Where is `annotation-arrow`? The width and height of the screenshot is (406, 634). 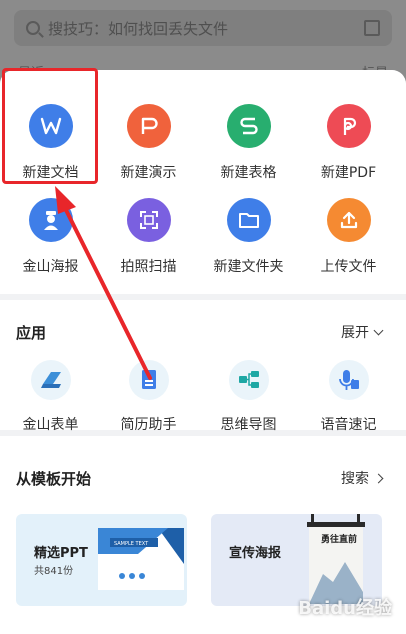
annotation-arrow is located at coordinates (103, 283).